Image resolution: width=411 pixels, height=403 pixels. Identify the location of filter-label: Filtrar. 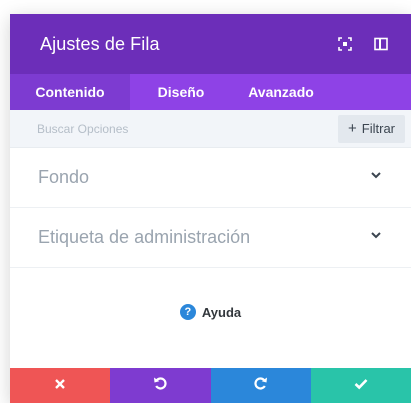
(378, 128).